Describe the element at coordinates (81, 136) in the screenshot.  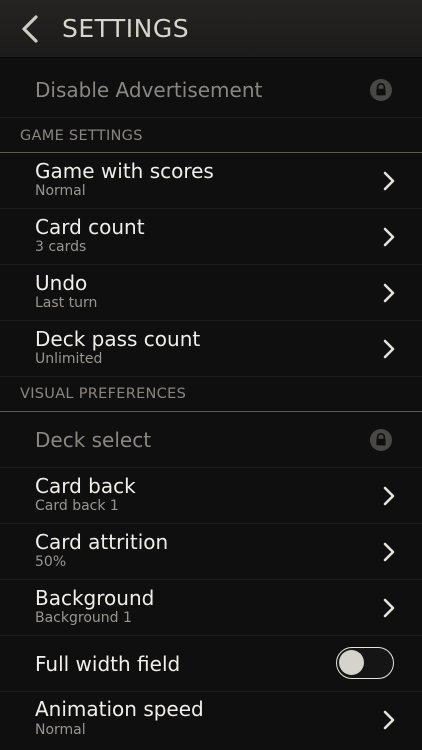
I see `section-label-game-settings: GAME SETTINGS` at that location.